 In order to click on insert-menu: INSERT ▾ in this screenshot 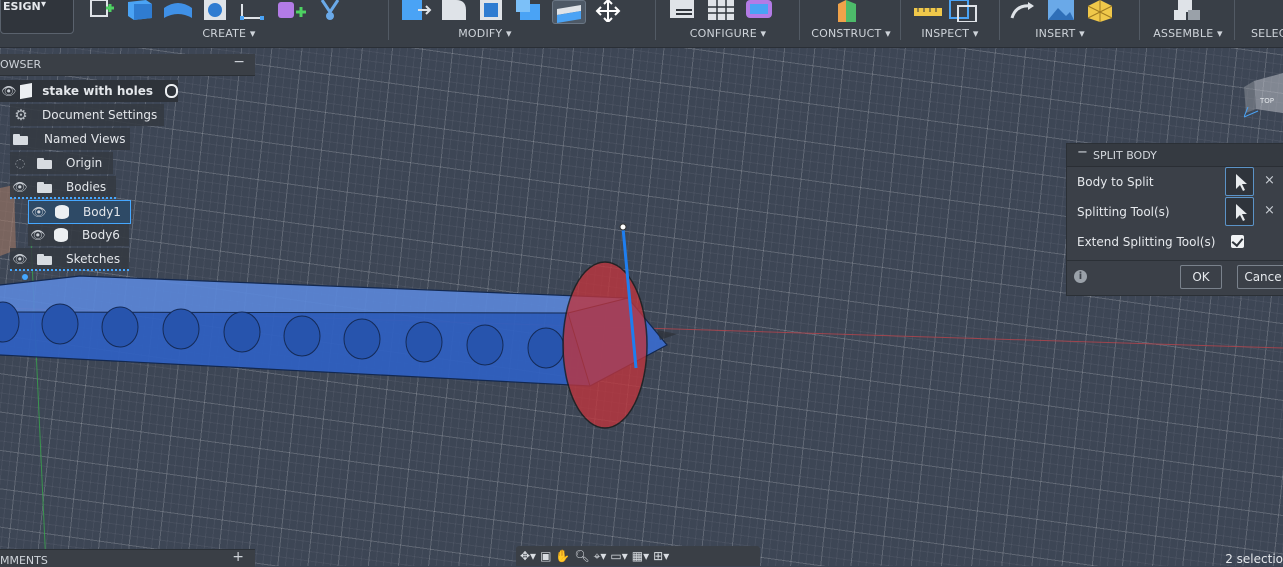, I will do `click(1060, 33)`.